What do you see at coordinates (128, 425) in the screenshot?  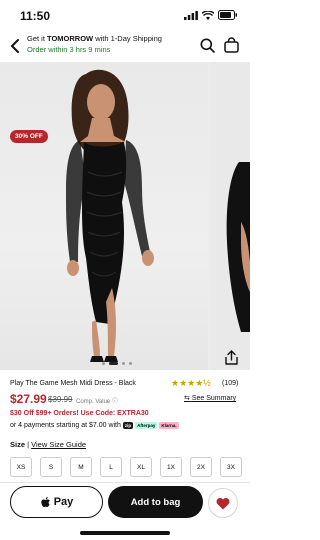 I see `zip-logo: zip` at bounding box center [128, 425].